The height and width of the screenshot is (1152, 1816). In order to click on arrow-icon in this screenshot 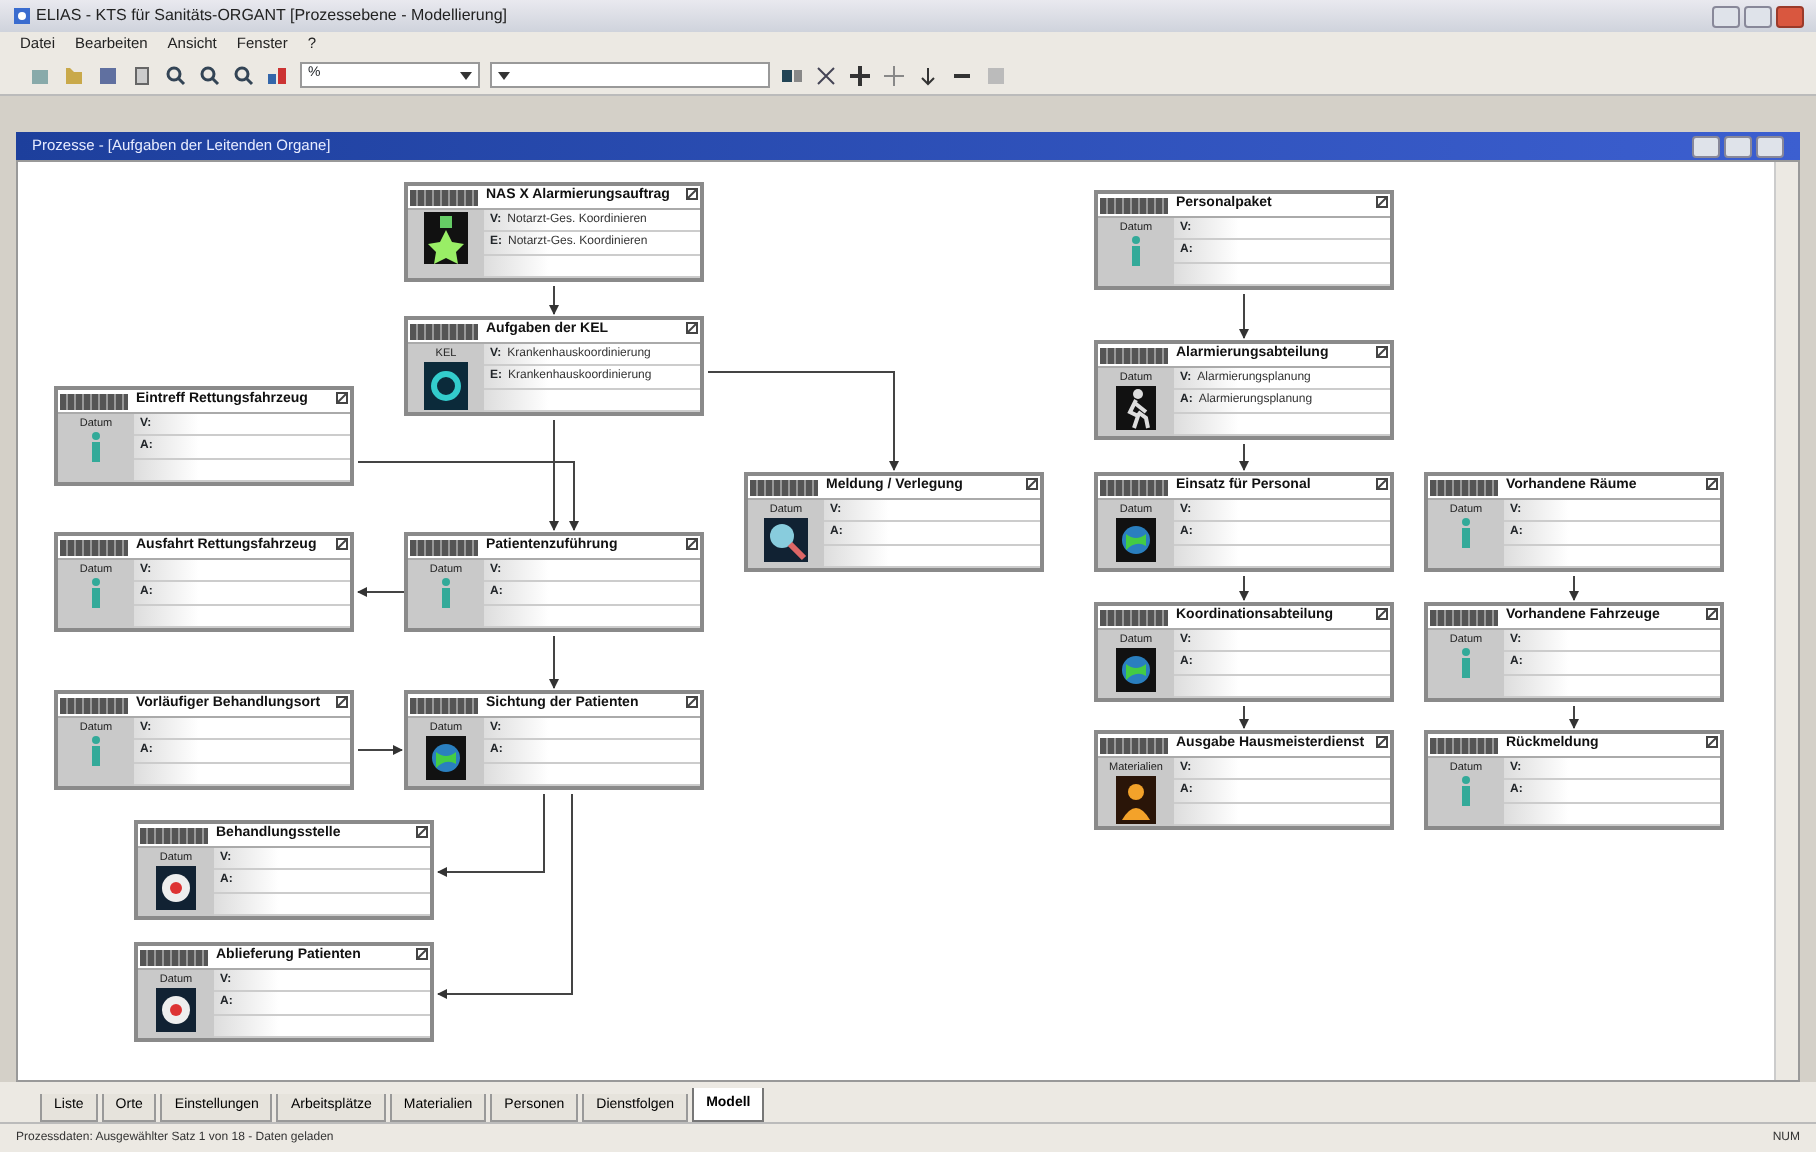, I will do `click(928, 75)`.